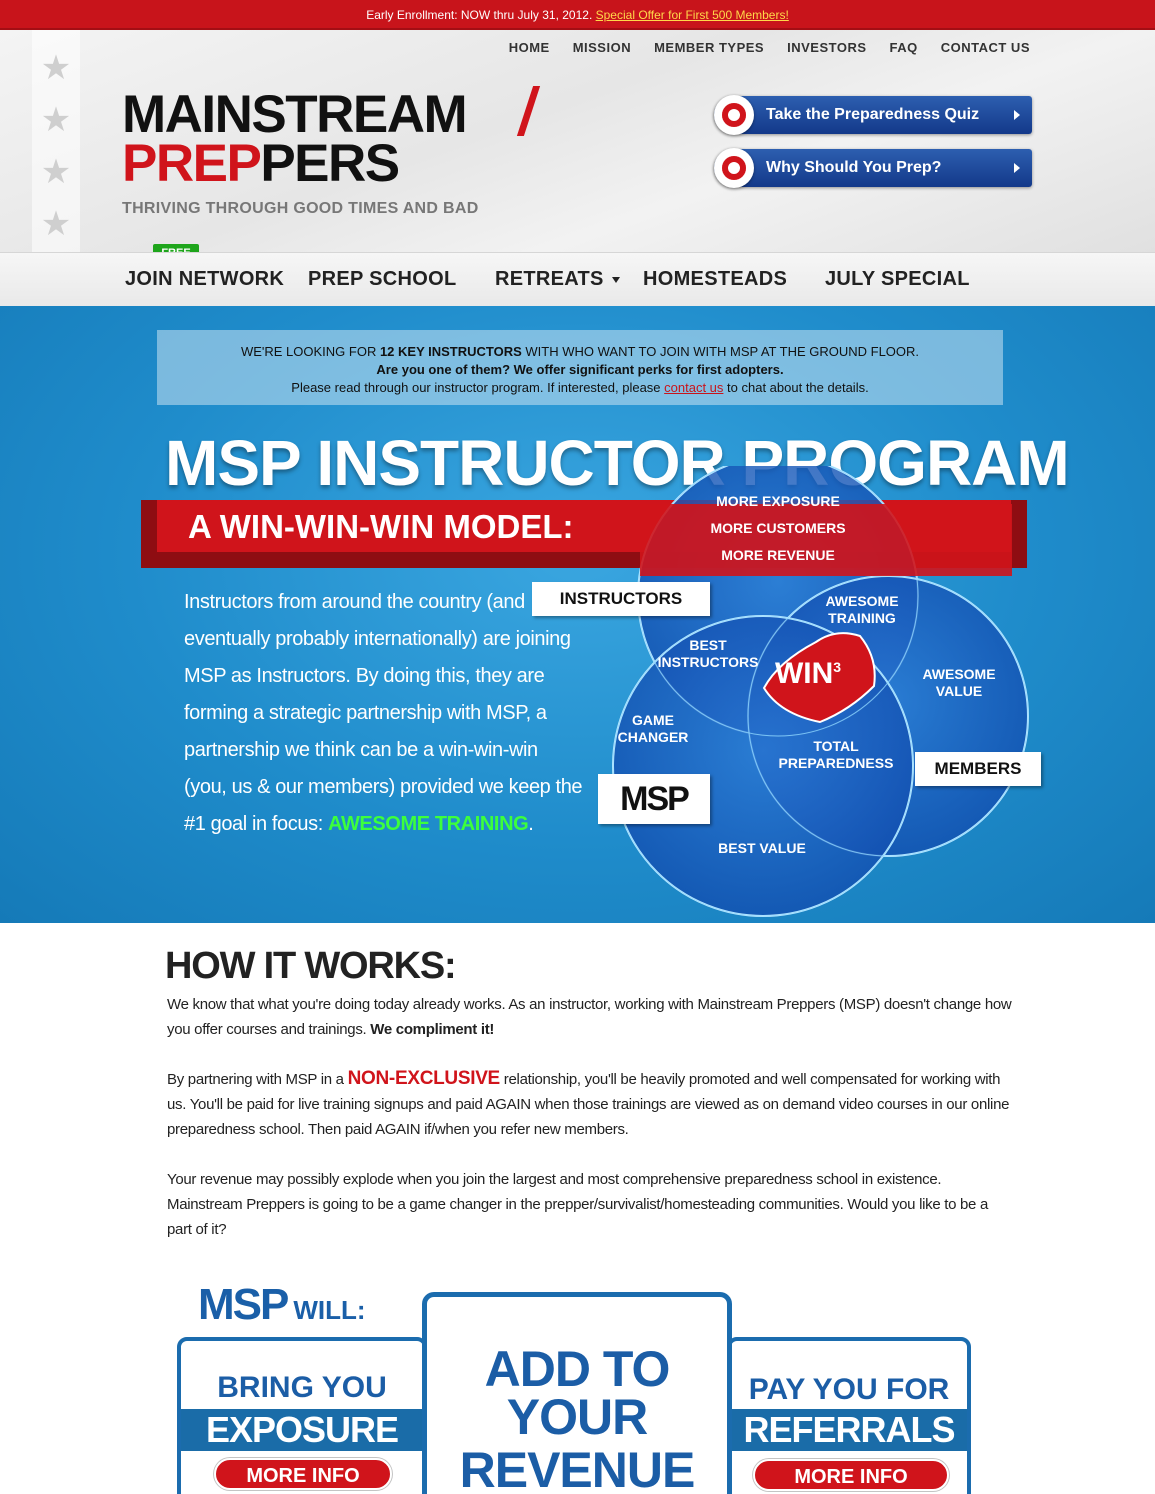 The image size is (1155, 1494). I want to click on nav-member-types: MEMBER TYPES, so click(709, 47).